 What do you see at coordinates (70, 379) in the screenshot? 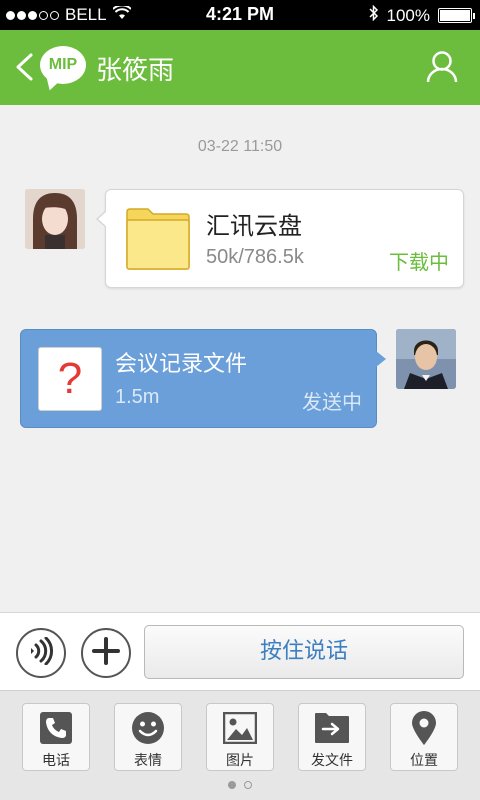
I see `unknown-file-icon: ?` at bounding box center [70, 379].